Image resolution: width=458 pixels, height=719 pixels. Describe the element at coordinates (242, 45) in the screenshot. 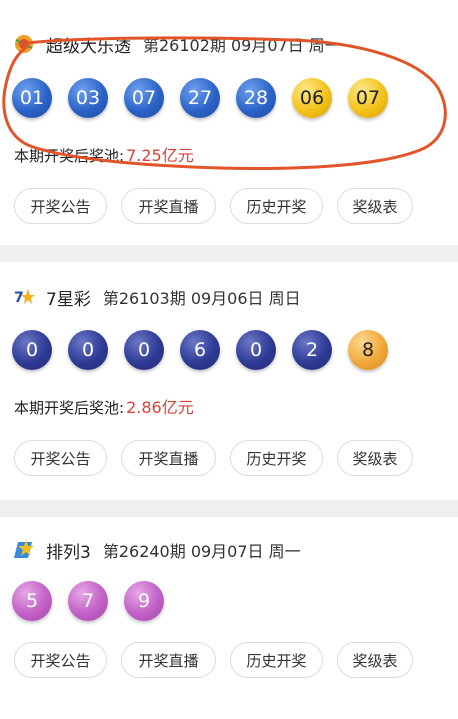

I see `draw-meta: 第26102期 09月07日 周一` at that location.